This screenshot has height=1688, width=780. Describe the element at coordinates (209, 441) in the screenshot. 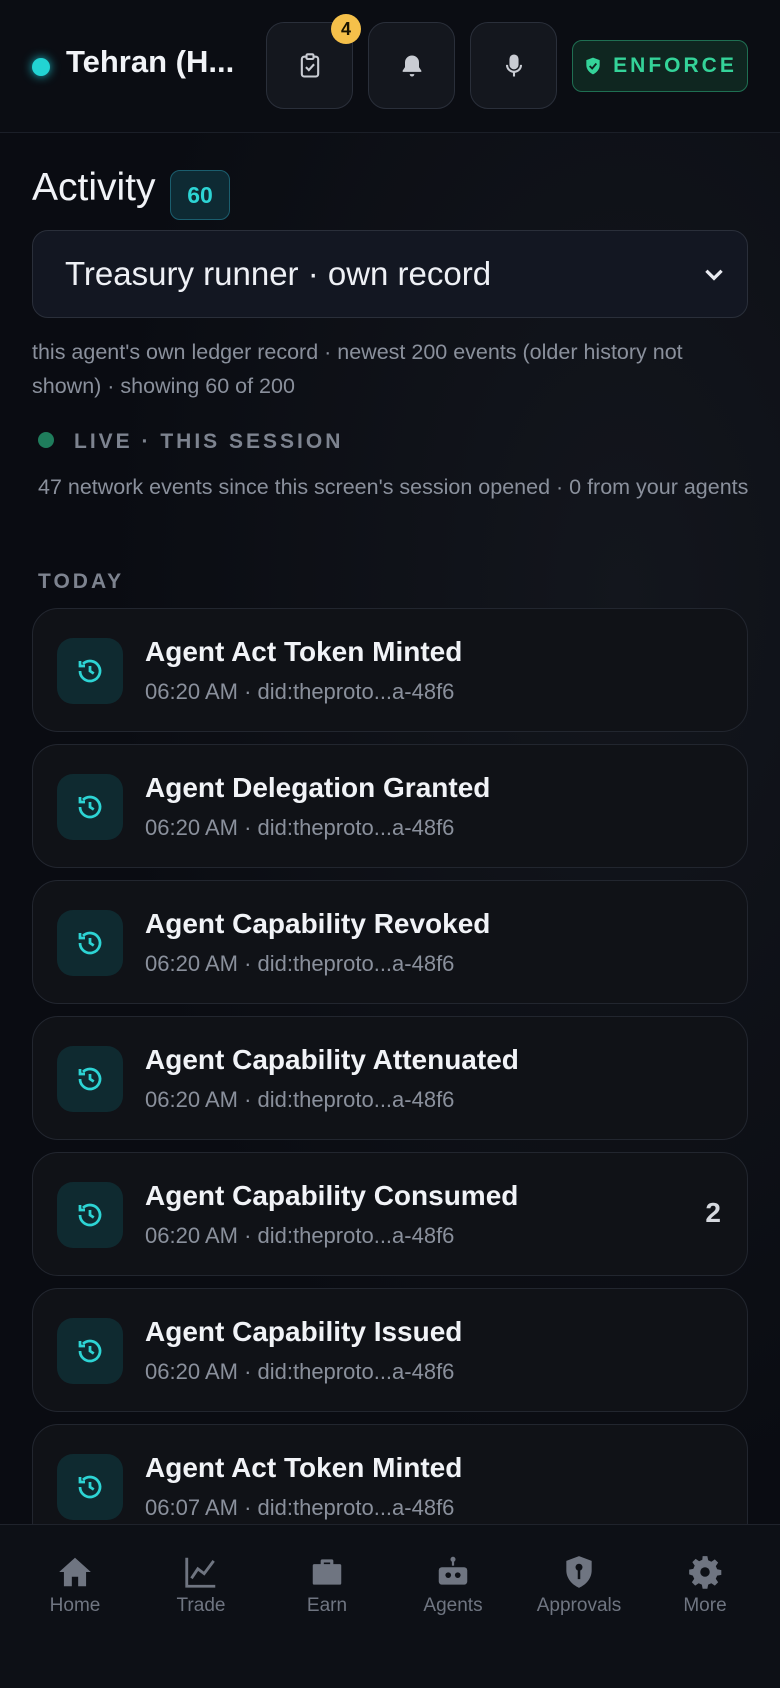

I see `live-session-label: LIVE · THIS SESSION` at that location.